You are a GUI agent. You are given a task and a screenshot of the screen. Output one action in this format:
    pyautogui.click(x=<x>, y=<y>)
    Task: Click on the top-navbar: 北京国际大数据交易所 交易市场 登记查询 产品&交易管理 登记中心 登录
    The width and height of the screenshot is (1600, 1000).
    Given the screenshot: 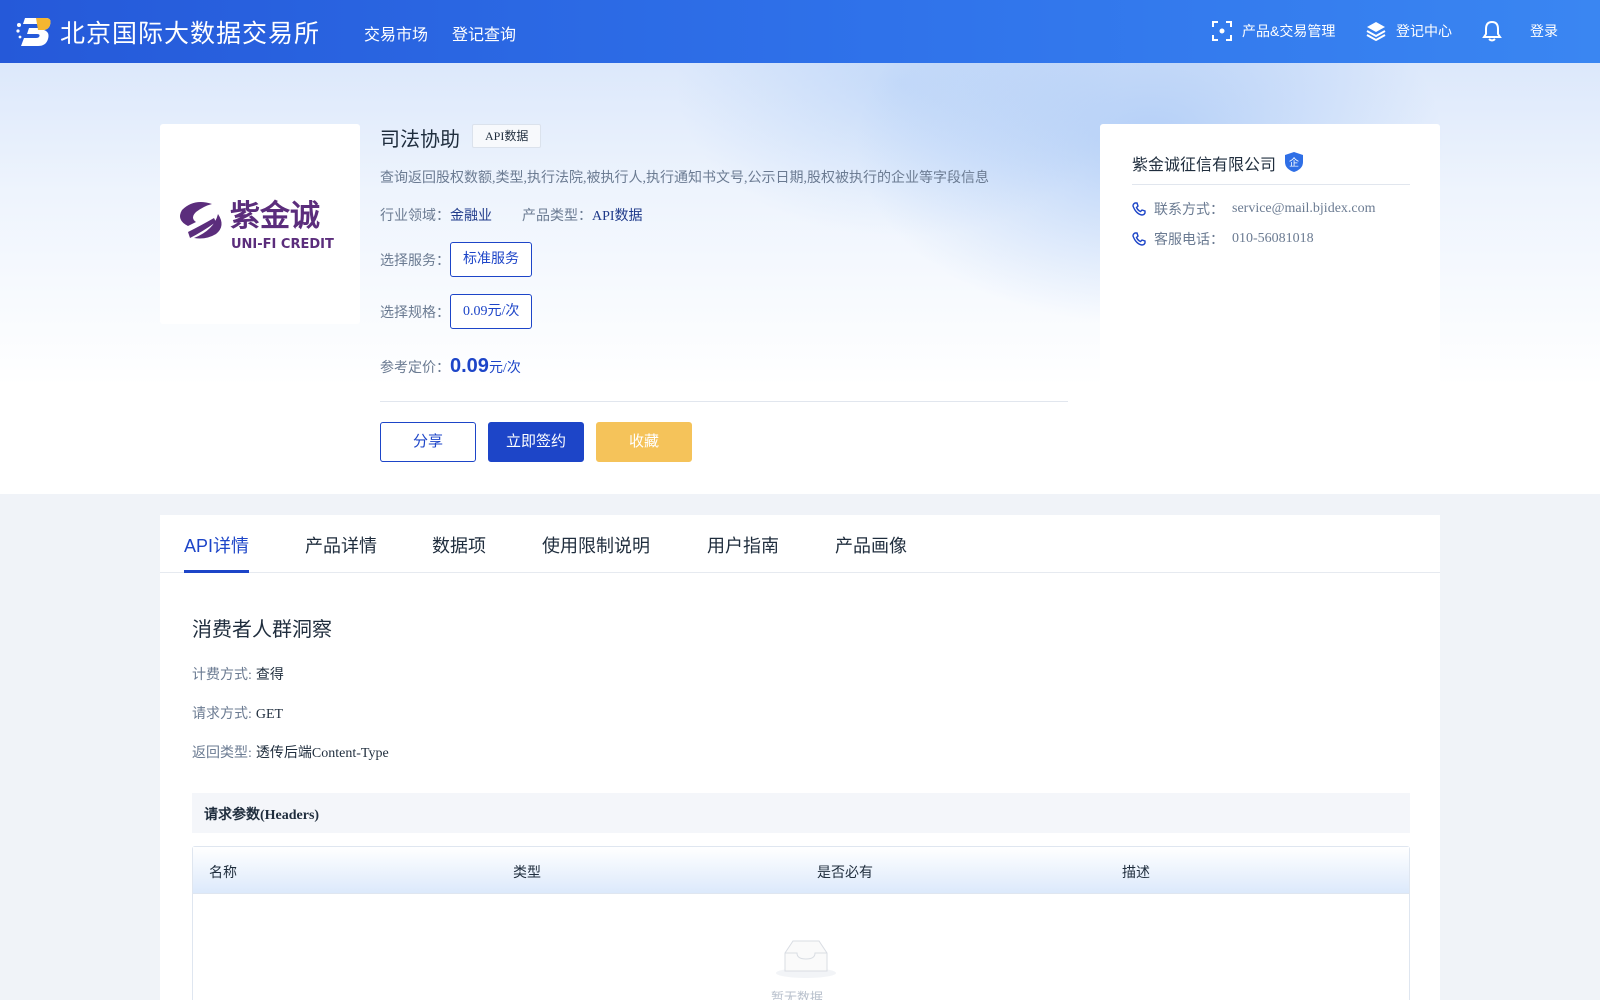 What is the action you would take?
    pyautogui.click(x=800, y=31)
    